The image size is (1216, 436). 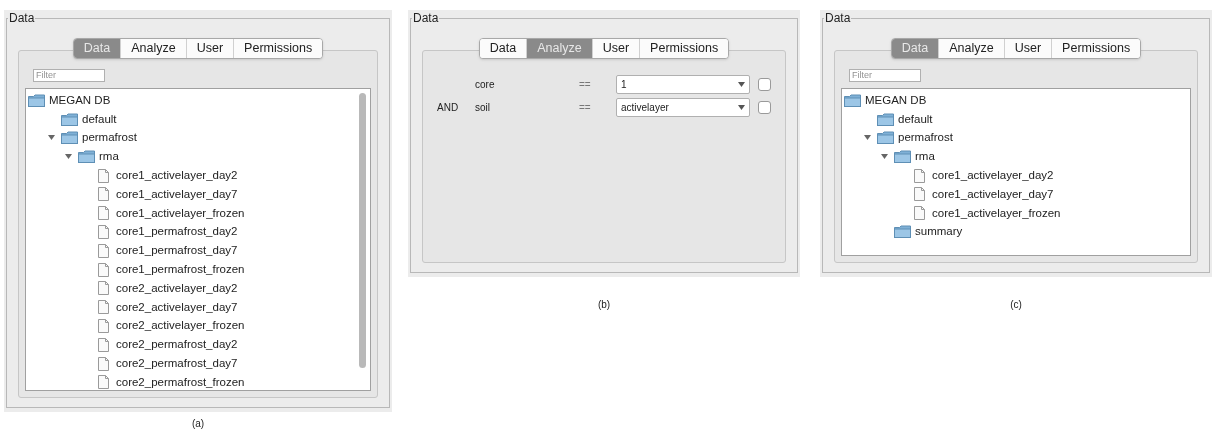 I want to click on tree-item: core2_activelayer_frozen, so click(x=180, y=326).